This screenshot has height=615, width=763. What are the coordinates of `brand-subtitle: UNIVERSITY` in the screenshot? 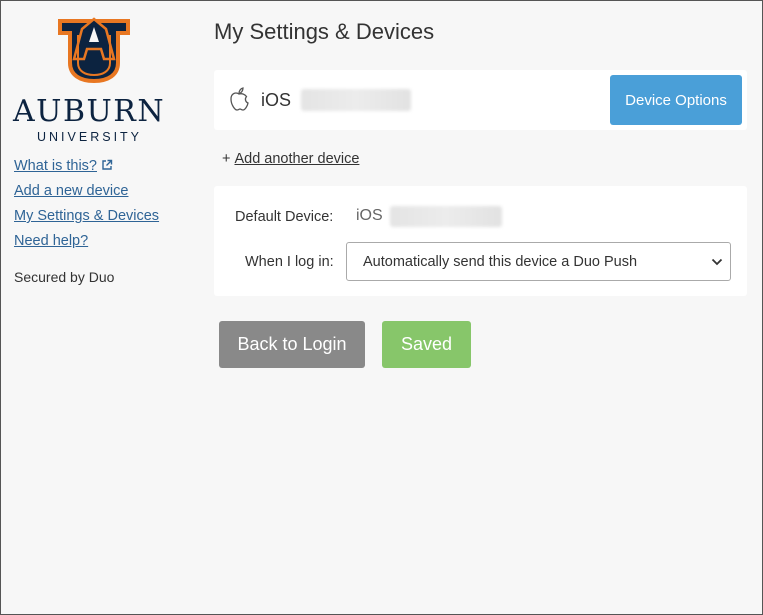 It's located at (90, 137).